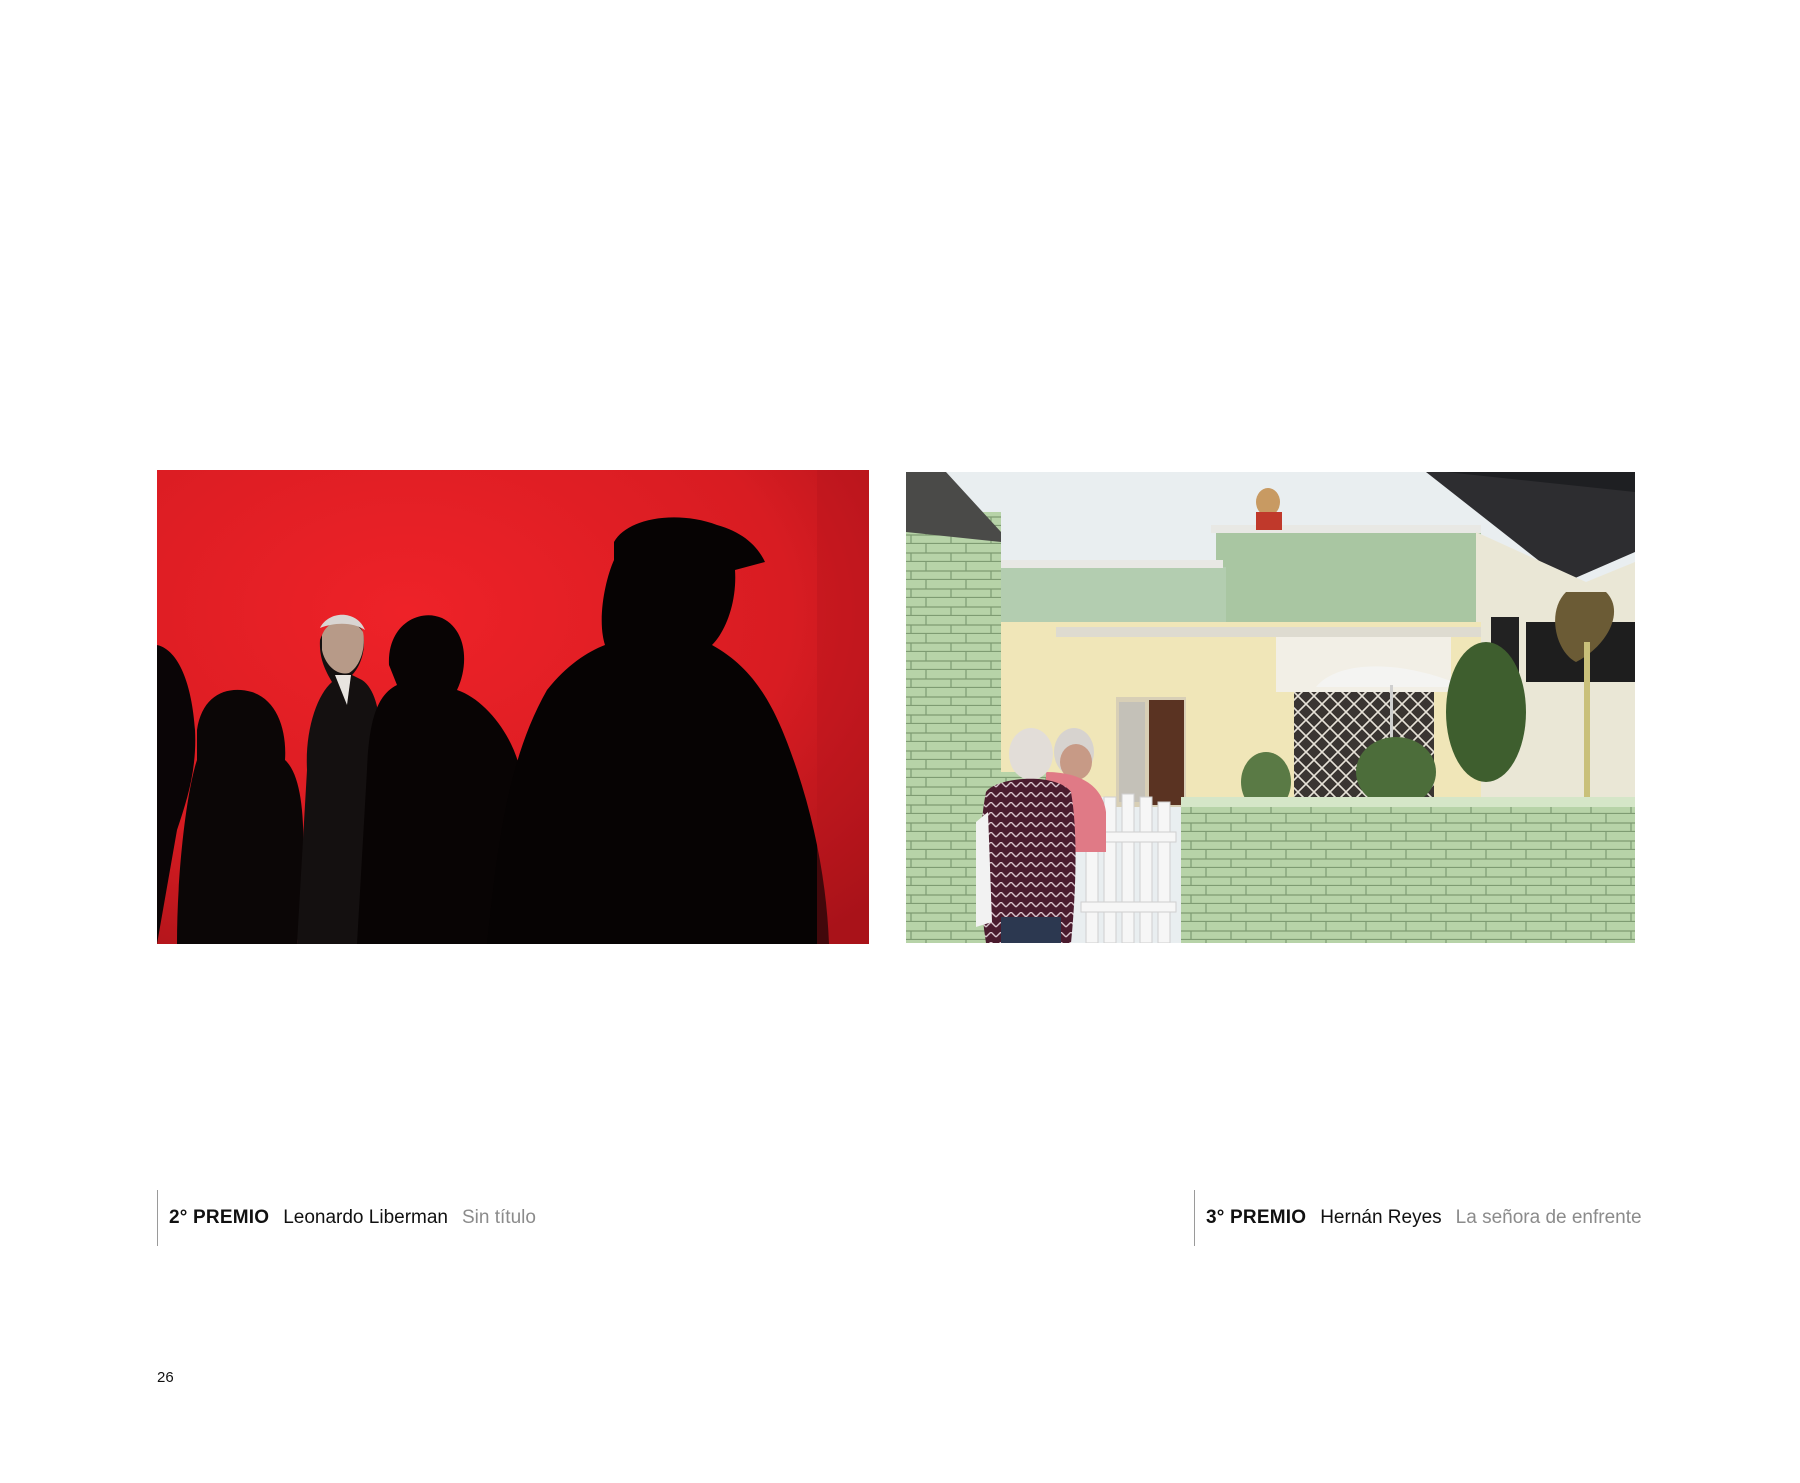  Describe the element at coordinates (219, 1217) in the screenshot. I see `prize-label: 2° PREMIO` at that location.